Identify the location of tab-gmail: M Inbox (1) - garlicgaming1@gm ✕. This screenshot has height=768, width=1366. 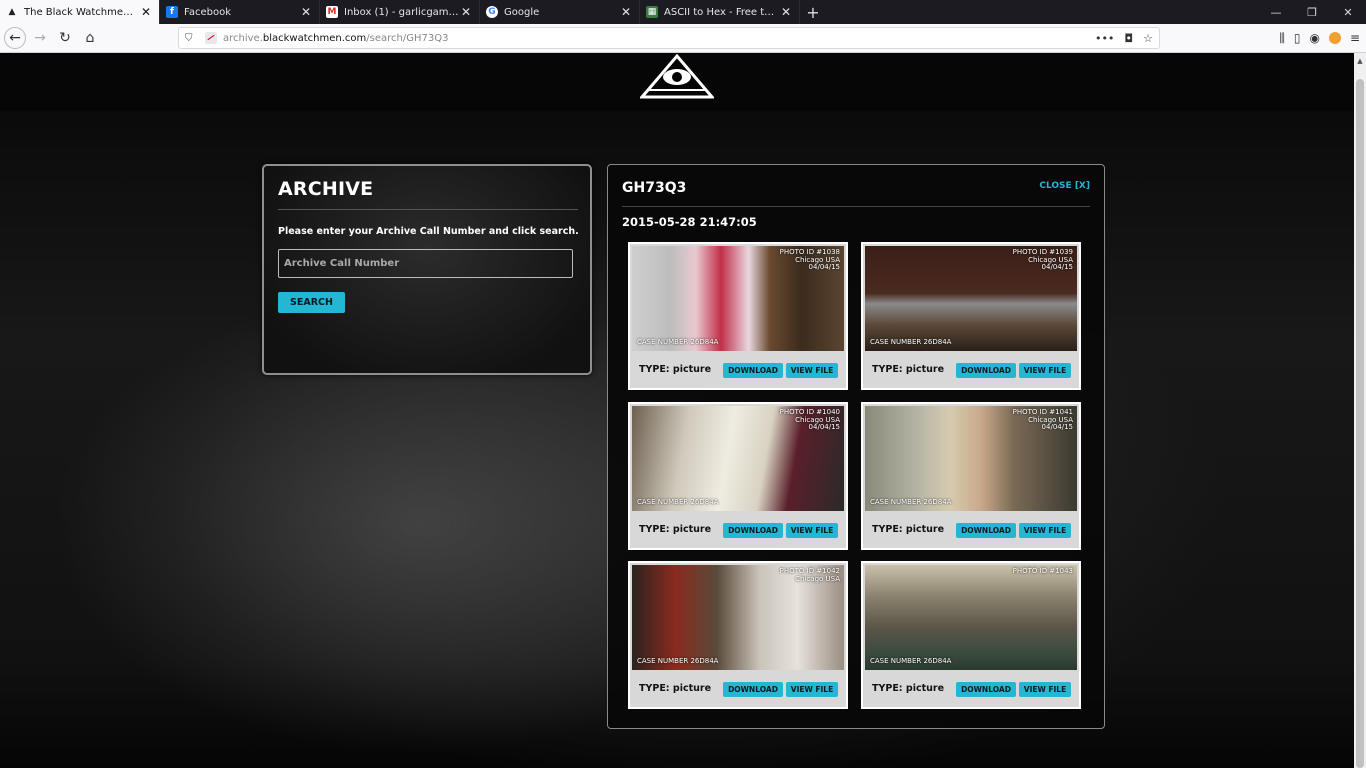
(400, 12).